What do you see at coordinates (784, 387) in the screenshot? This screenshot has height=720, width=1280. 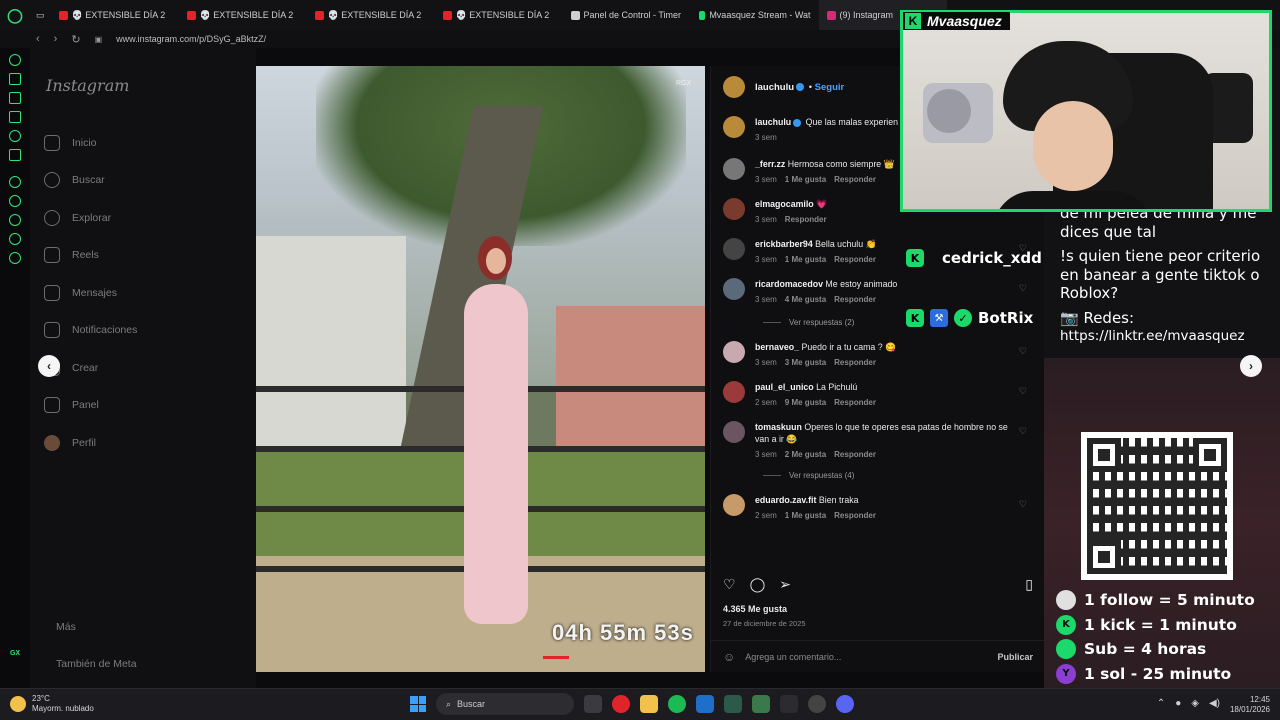 I see `commenter-name: paul_el_unico` at bounding box center [784, 387].